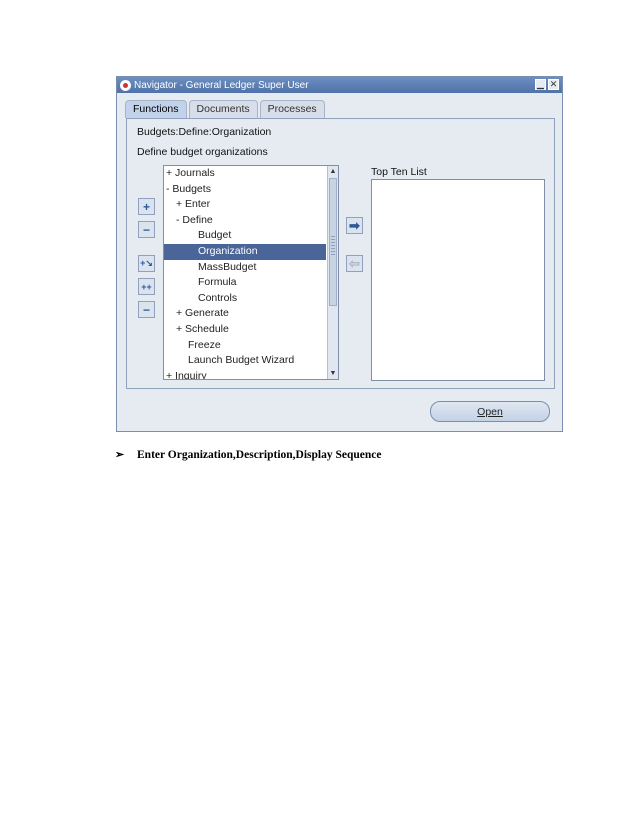 The width and height of the screenshot is (638, 826). I want to click on tree-node: Freeze, so click(245, 346).